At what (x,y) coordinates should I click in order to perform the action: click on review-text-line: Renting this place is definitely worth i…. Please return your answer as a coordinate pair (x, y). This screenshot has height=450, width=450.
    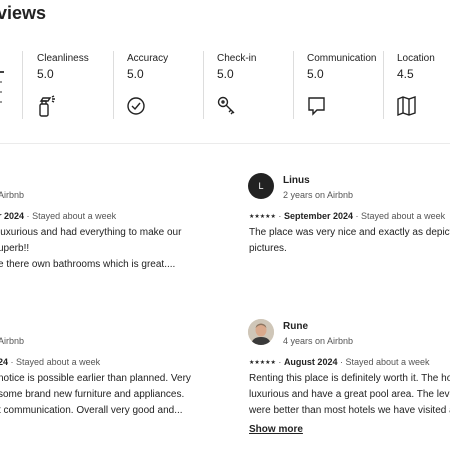
    Looking at the image, I should click on (349, 378).